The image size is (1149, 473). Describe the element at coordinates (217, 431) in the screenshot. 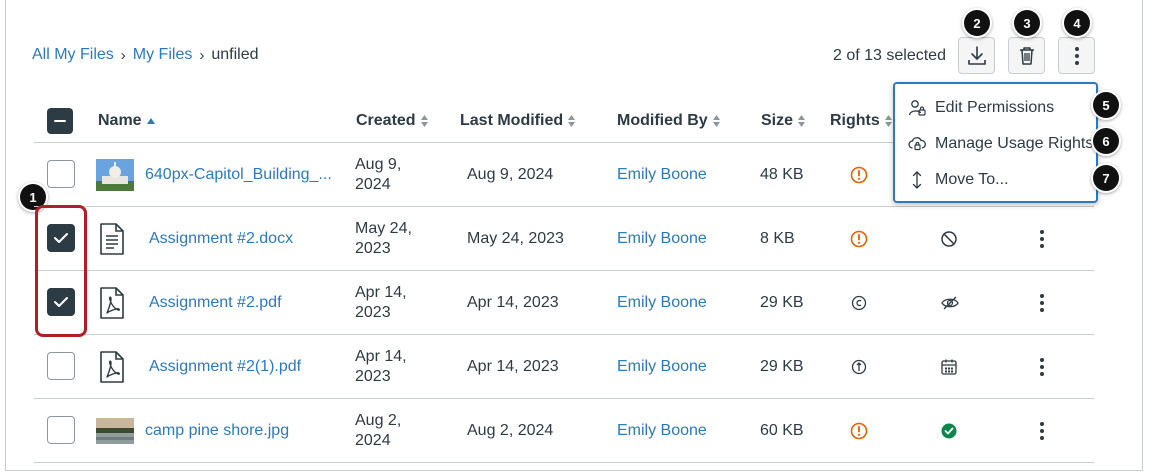

I see `file-name-link: camp pine shore.jpg` at that location.